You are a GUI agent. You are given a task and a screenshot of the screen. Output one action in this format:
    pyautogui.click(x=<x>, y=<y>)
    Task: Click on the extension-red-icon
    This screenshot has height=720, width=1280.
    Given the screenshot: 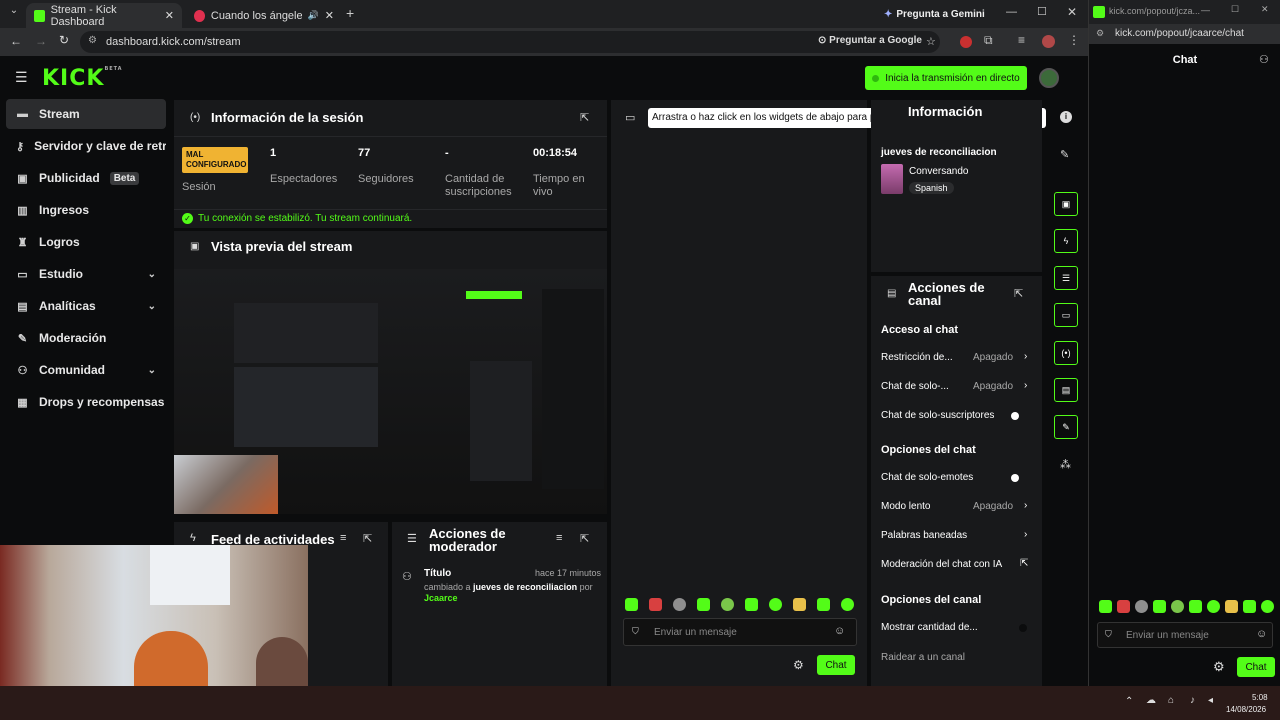 What is the action you would take?
    pyautogui.click(x=966, y=42)
    